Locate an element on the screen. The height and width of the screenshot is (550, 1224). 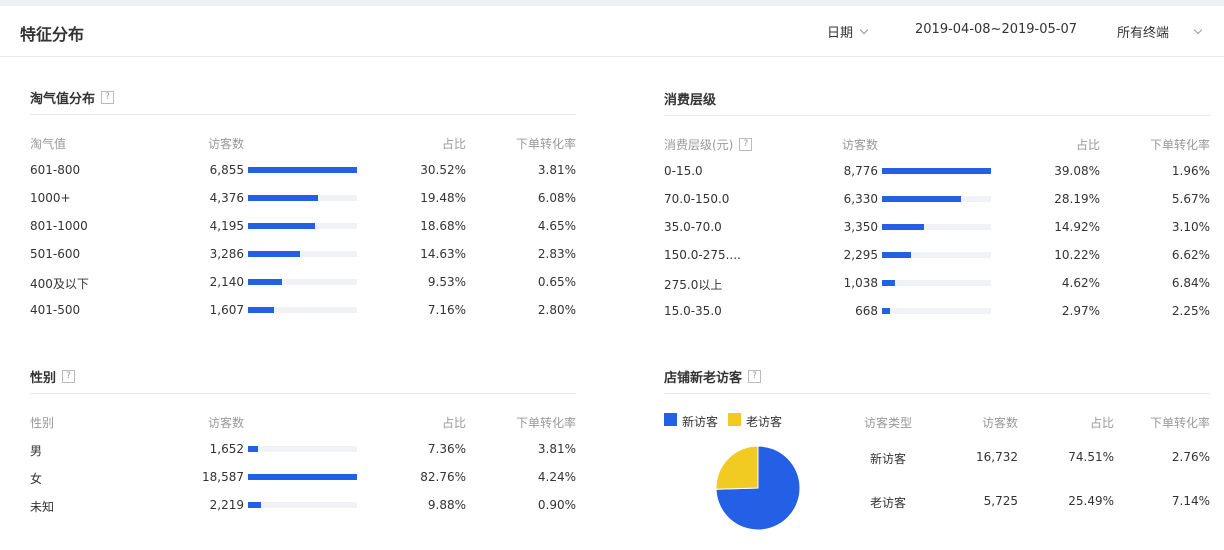
col-header-taoqi: 淘气值 is located at coordinates (48, 144).